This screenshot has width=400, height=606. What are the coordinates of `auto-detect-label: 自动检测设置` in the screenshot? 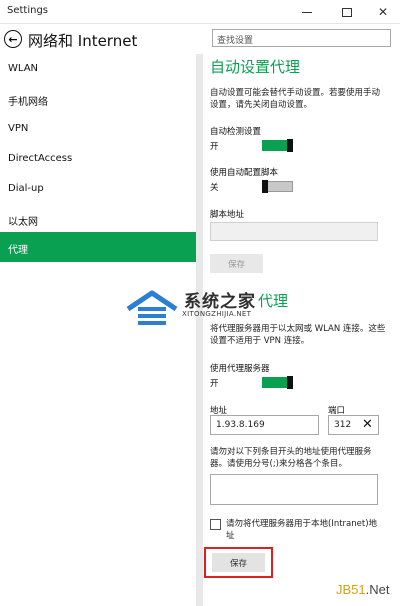 It's located at (236, 132).